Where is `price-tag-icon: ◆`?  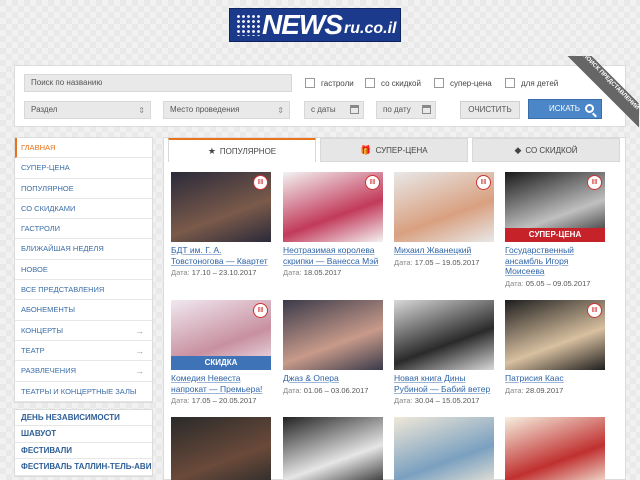
price-tag-icon: ◆ is located at coordinates (518, 150).